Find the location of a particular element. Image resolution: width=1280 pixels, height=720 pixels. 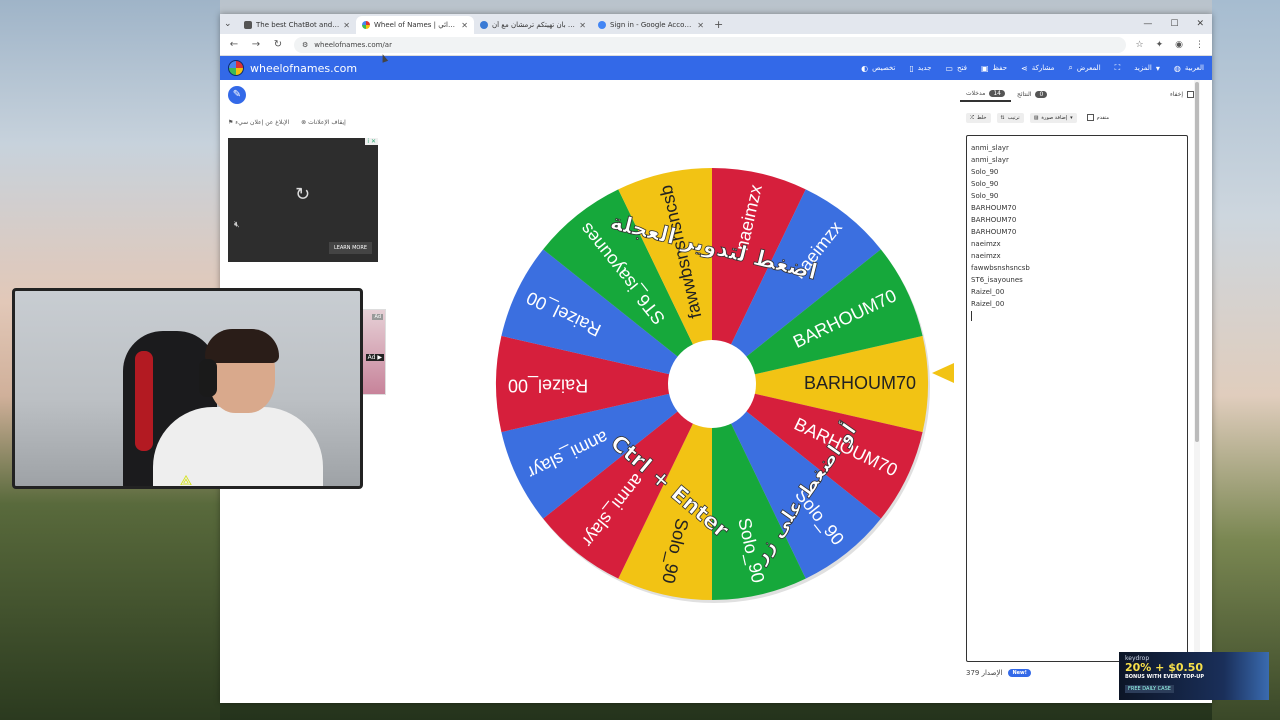

advanced-toggle: متقدم is located at coordinates (1098, 117).